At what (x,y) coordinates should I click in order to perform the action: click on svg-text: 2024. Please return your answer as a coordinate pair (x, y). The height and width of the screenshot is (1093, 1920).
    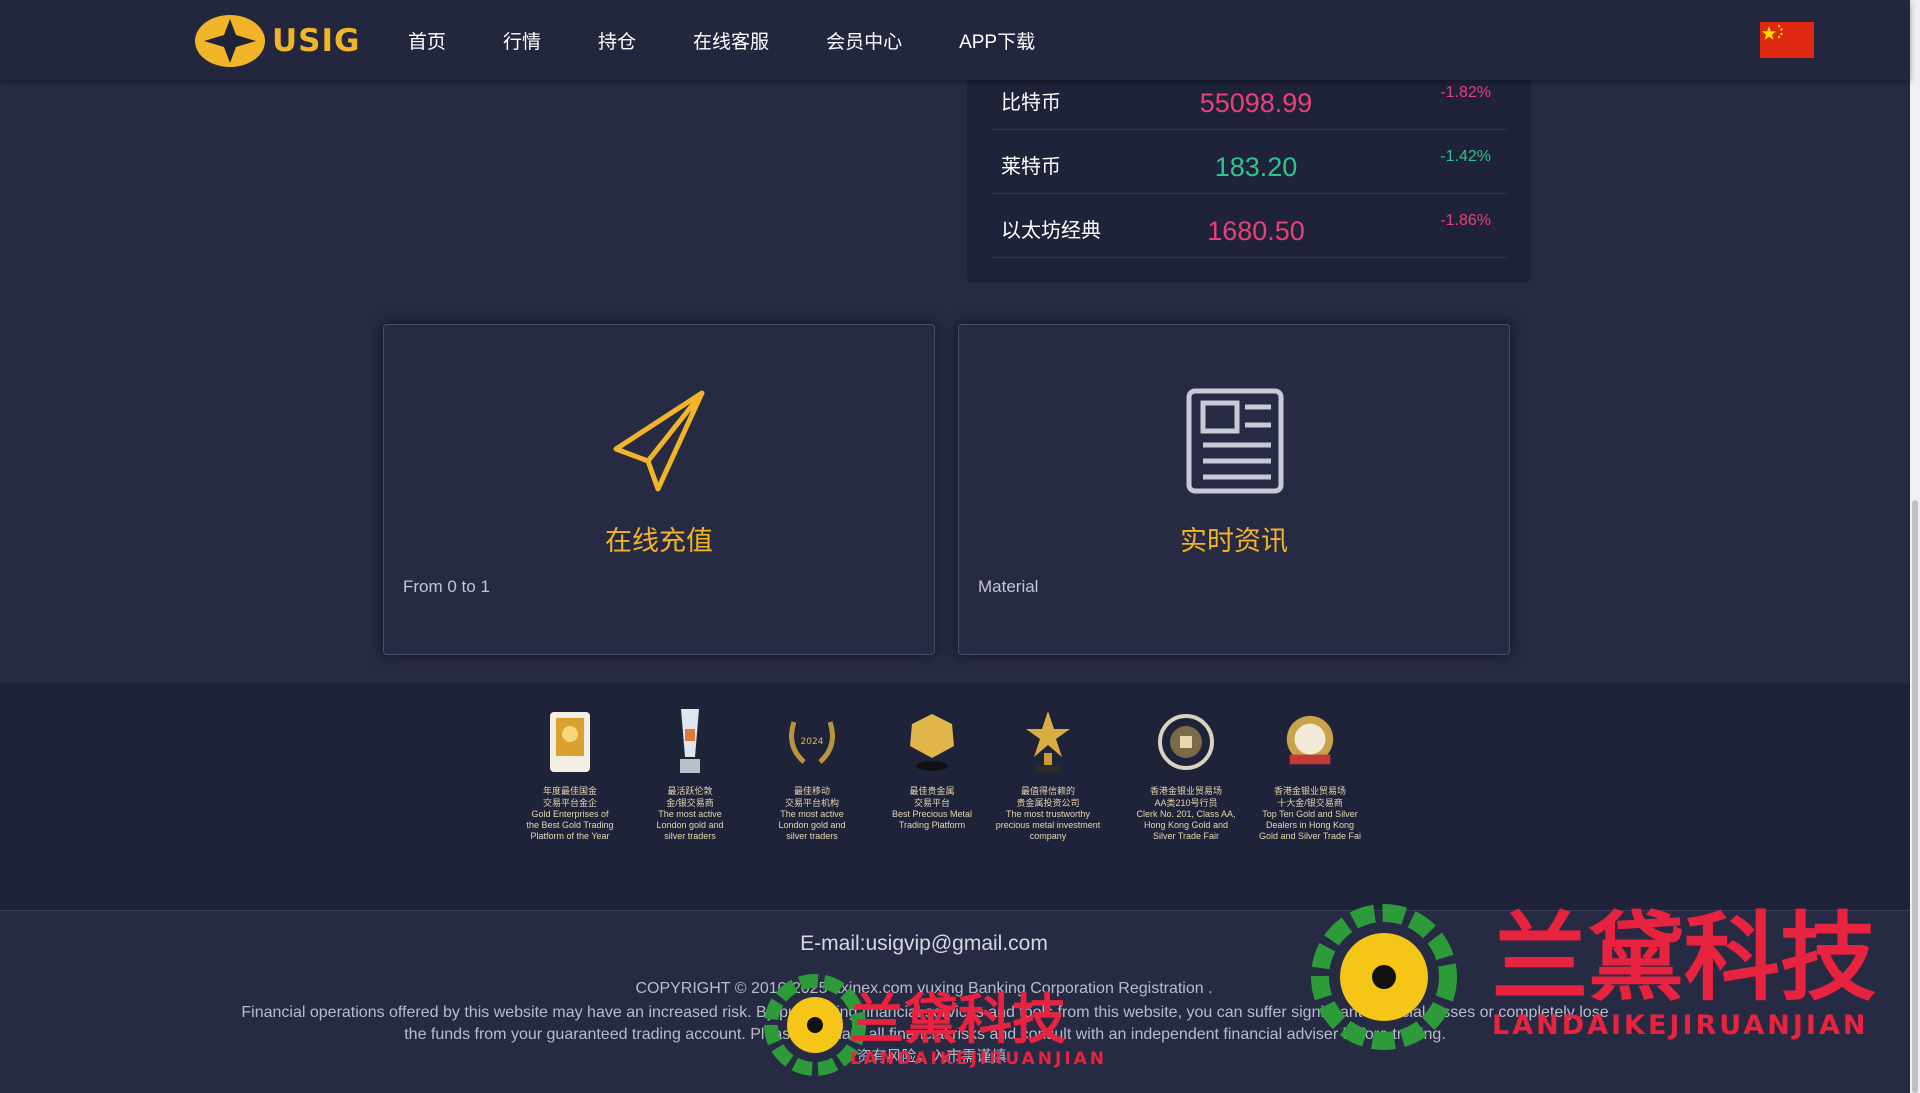
    Looking at the image, I should click on (812, 742).